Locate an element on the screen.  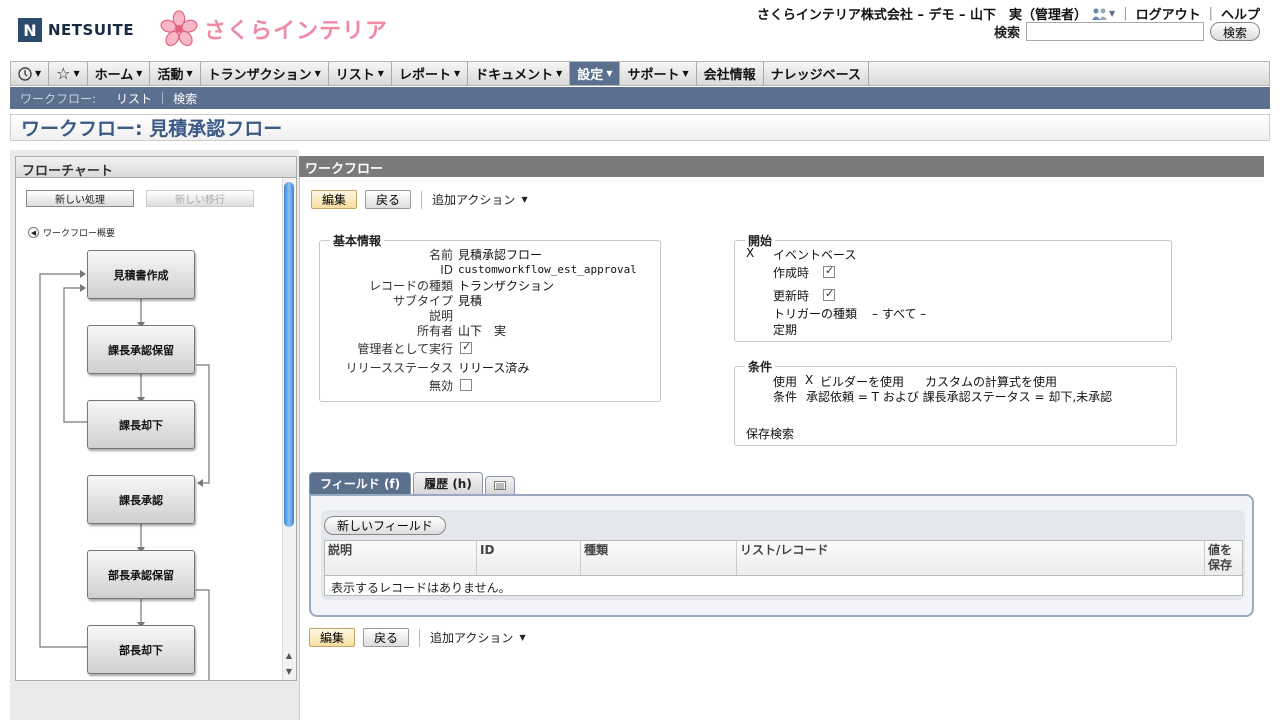
flowchart-scrollbar: ▲ ▼ is located at coordinates (289, 429).